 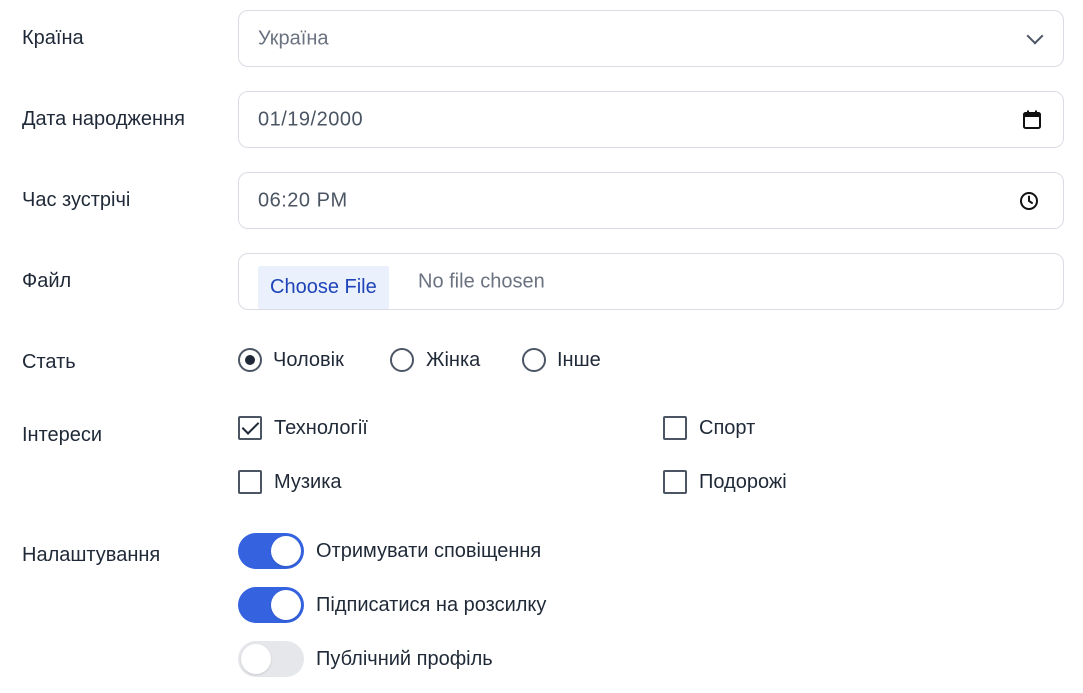 I want to click on country-select: Україна, so click(x=651, y=38).